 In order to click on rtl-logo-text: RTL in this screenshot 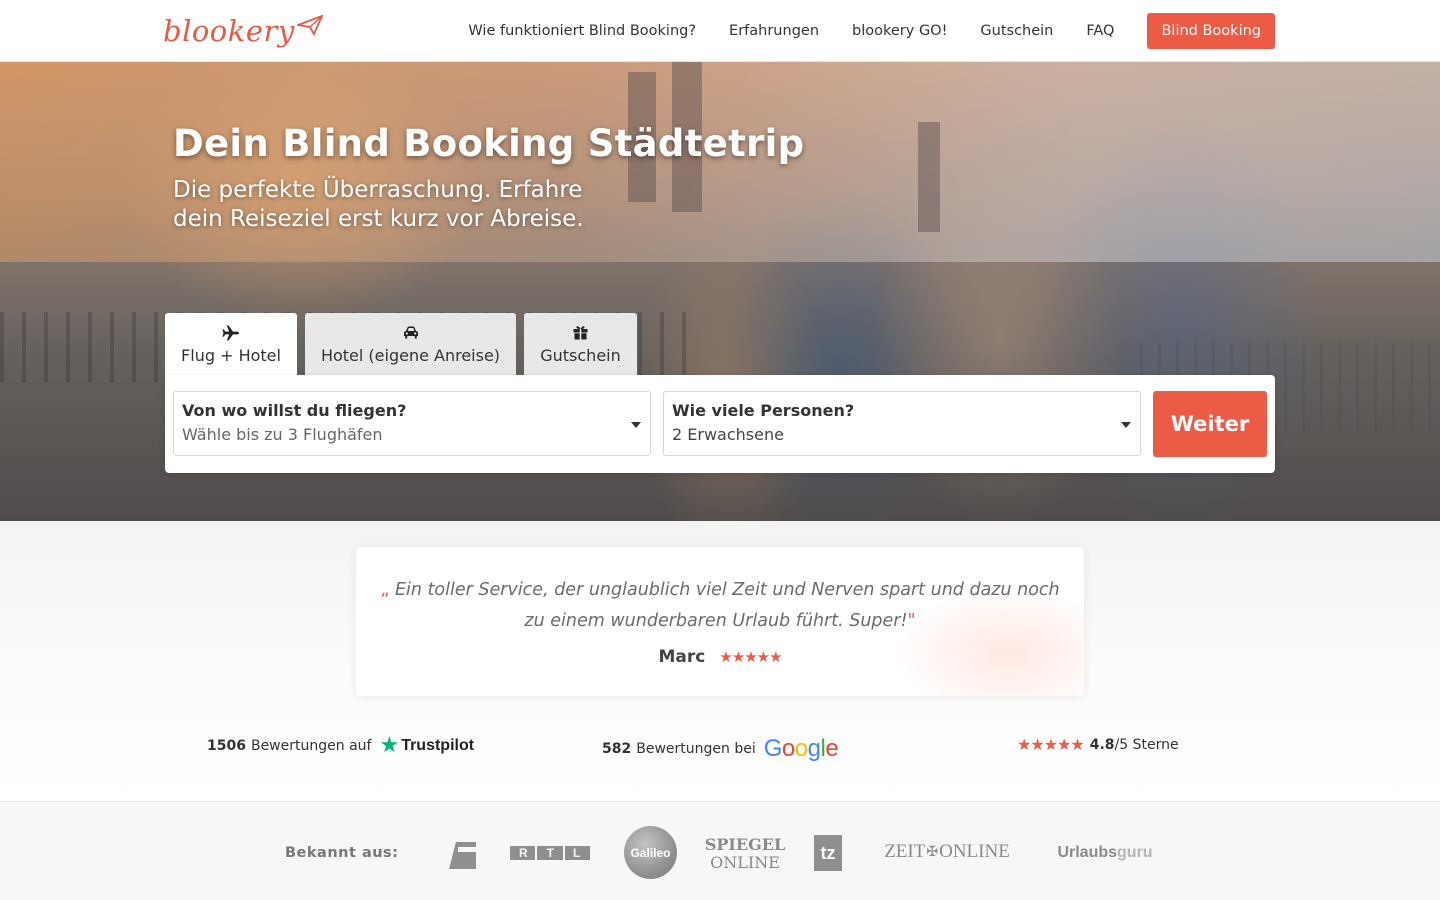, I will do `click(559, 853)`.